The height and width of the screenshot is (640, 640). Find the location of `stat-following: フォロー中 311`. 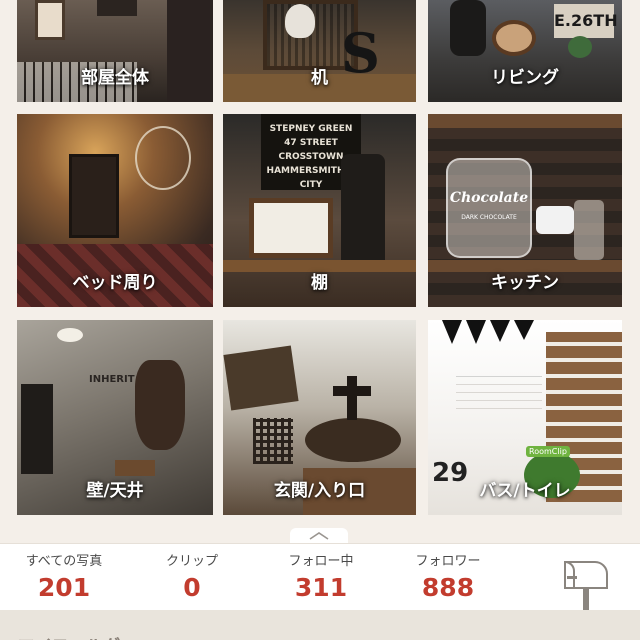

stat-following: フォロー中 311 is located at coordinates (321, 576).